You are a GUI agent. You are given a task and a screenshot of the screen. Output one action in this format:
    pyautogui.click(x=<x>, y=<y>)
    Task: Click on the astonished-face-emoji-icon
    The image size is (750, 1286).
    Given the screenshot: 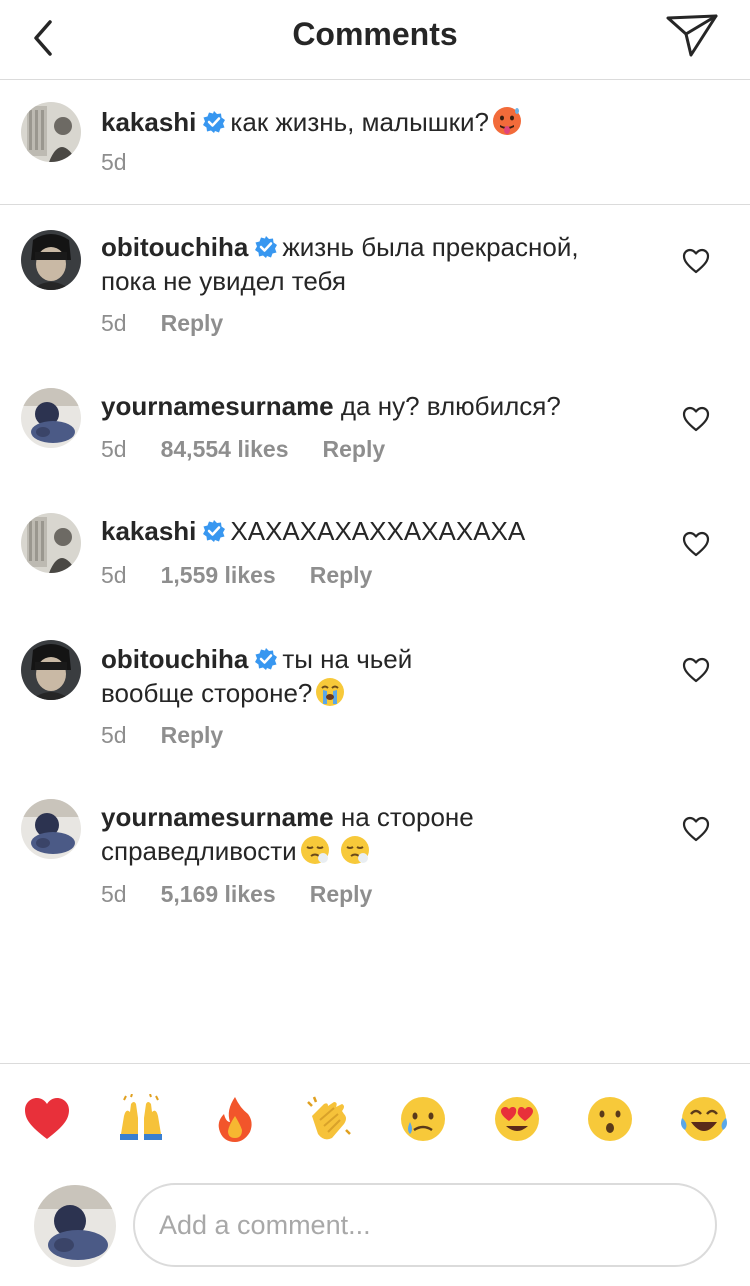 What is the action you would take?
    pyautogui.click(x=610, y=1119)
    